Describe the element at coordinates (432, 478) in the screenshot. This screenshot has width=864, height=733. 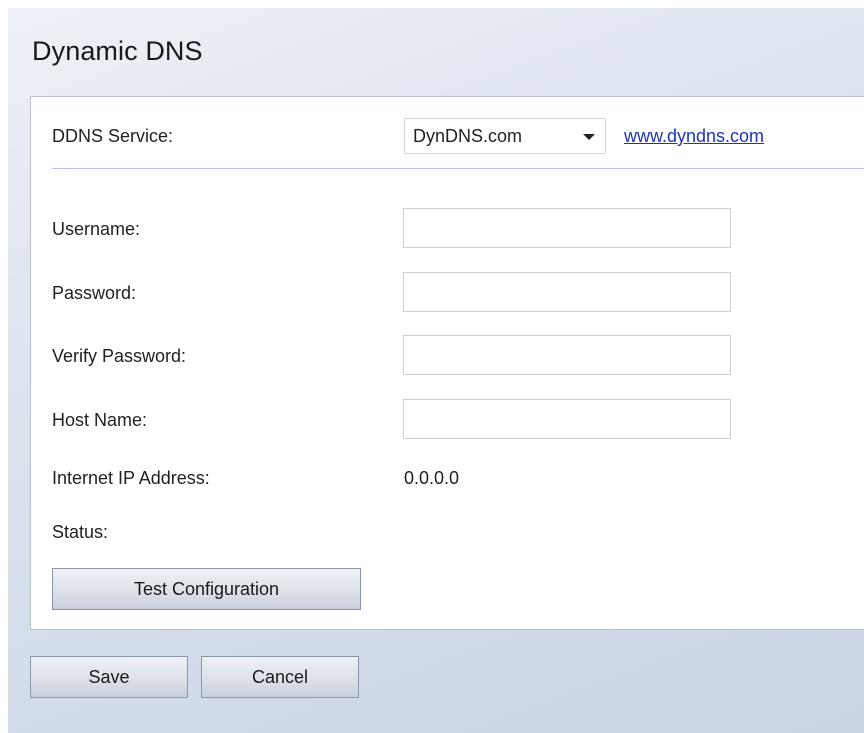
I see `internet-ip-value: 0.0.0.0` at that location.